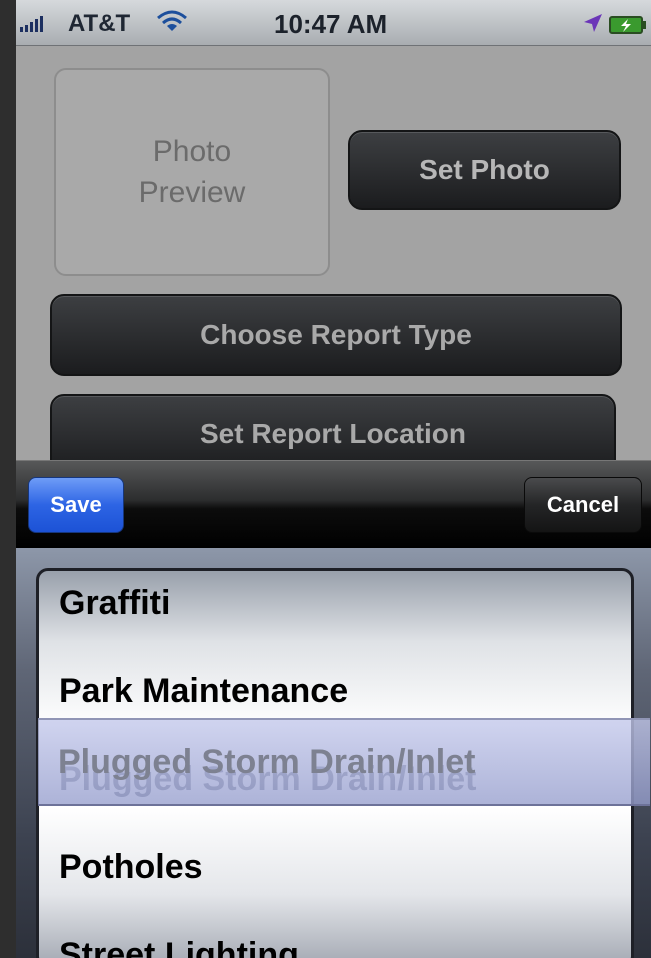  Describe the element at coordinates (331, 24) in the screenshot. I see `status-time: 10:47 AM` at that location.